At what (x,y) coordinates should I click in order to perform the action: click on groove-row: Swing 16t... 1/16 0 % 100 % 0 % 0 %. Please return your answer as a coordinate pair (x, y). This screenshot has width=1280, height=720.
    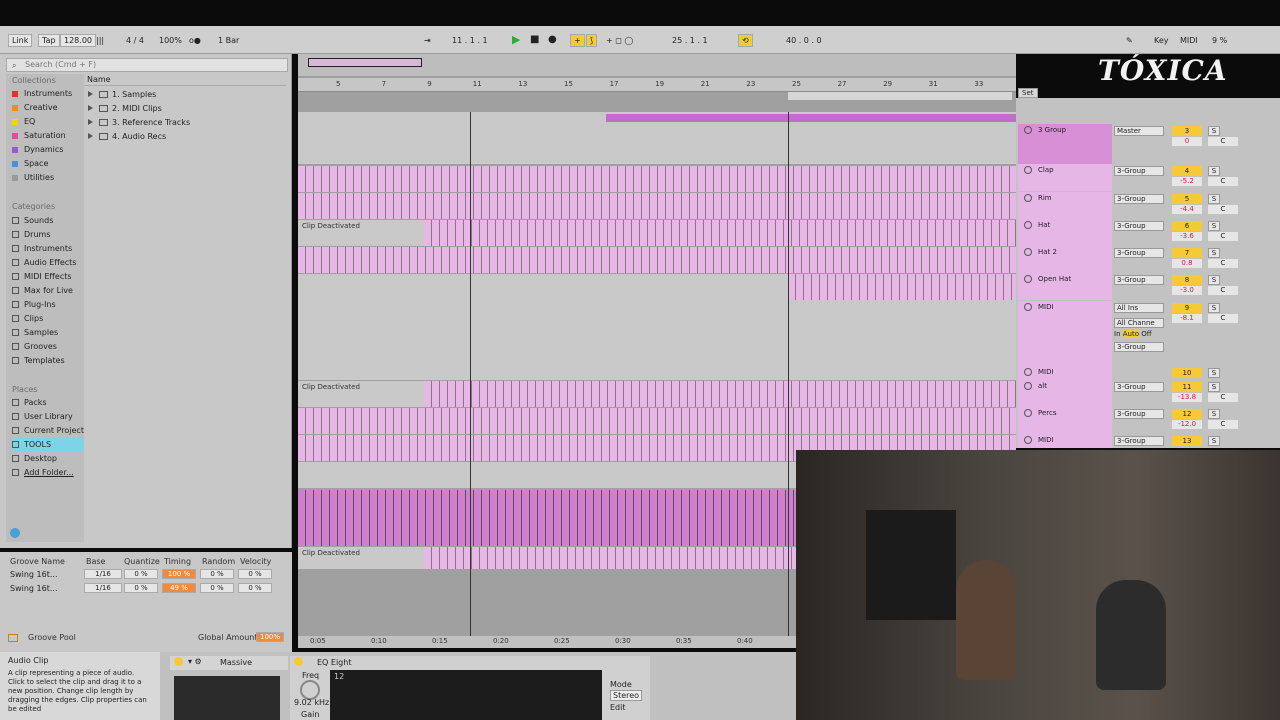
    Looking at the image, I should click on (146, 575).